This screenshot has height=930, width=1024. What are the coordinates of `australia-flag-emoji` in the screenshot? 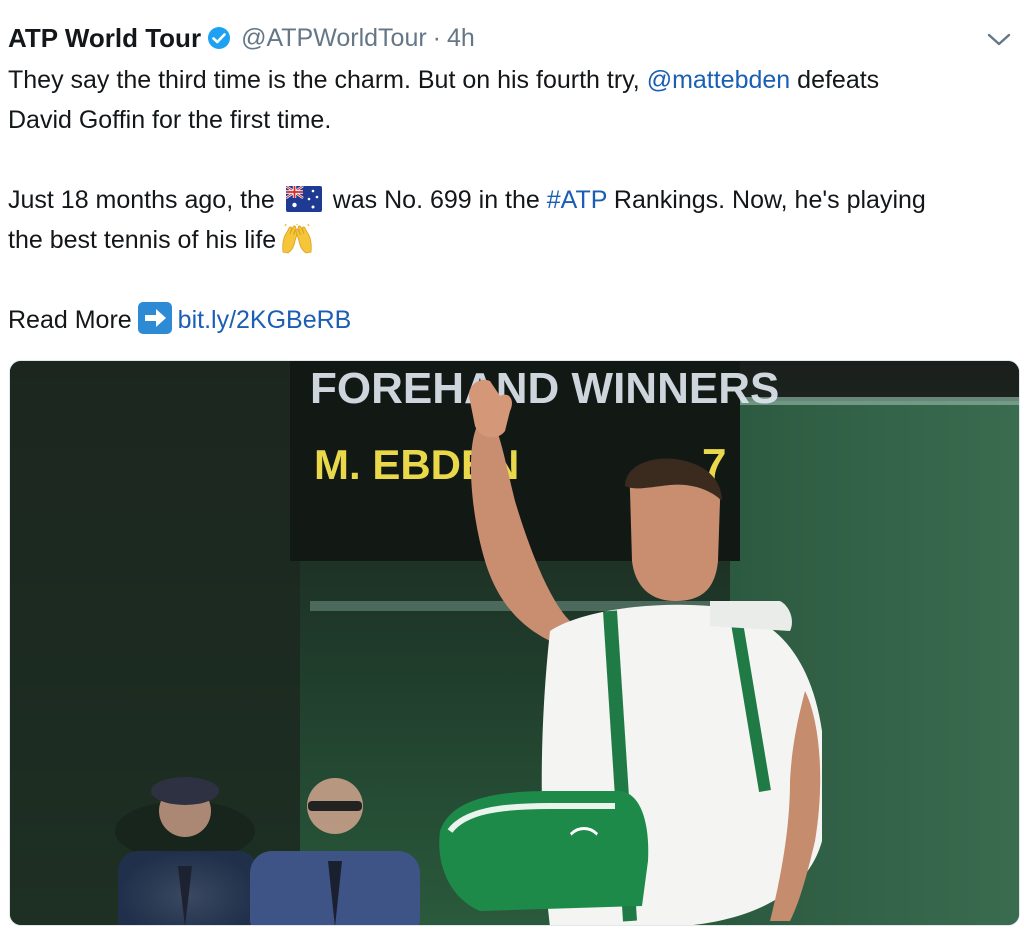 It's located at (303, 198).